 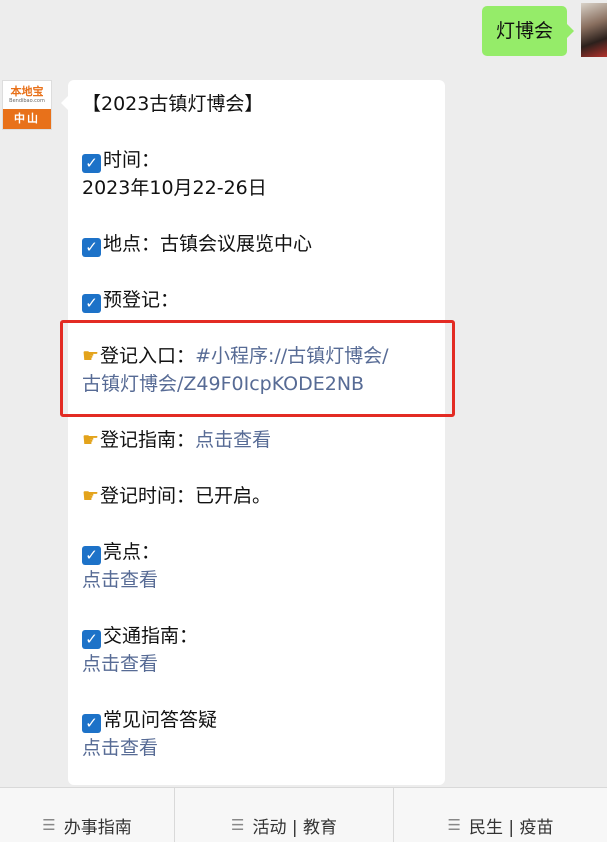 I want to click on guide-label: 登记指南：, so click(x=148, y=440).